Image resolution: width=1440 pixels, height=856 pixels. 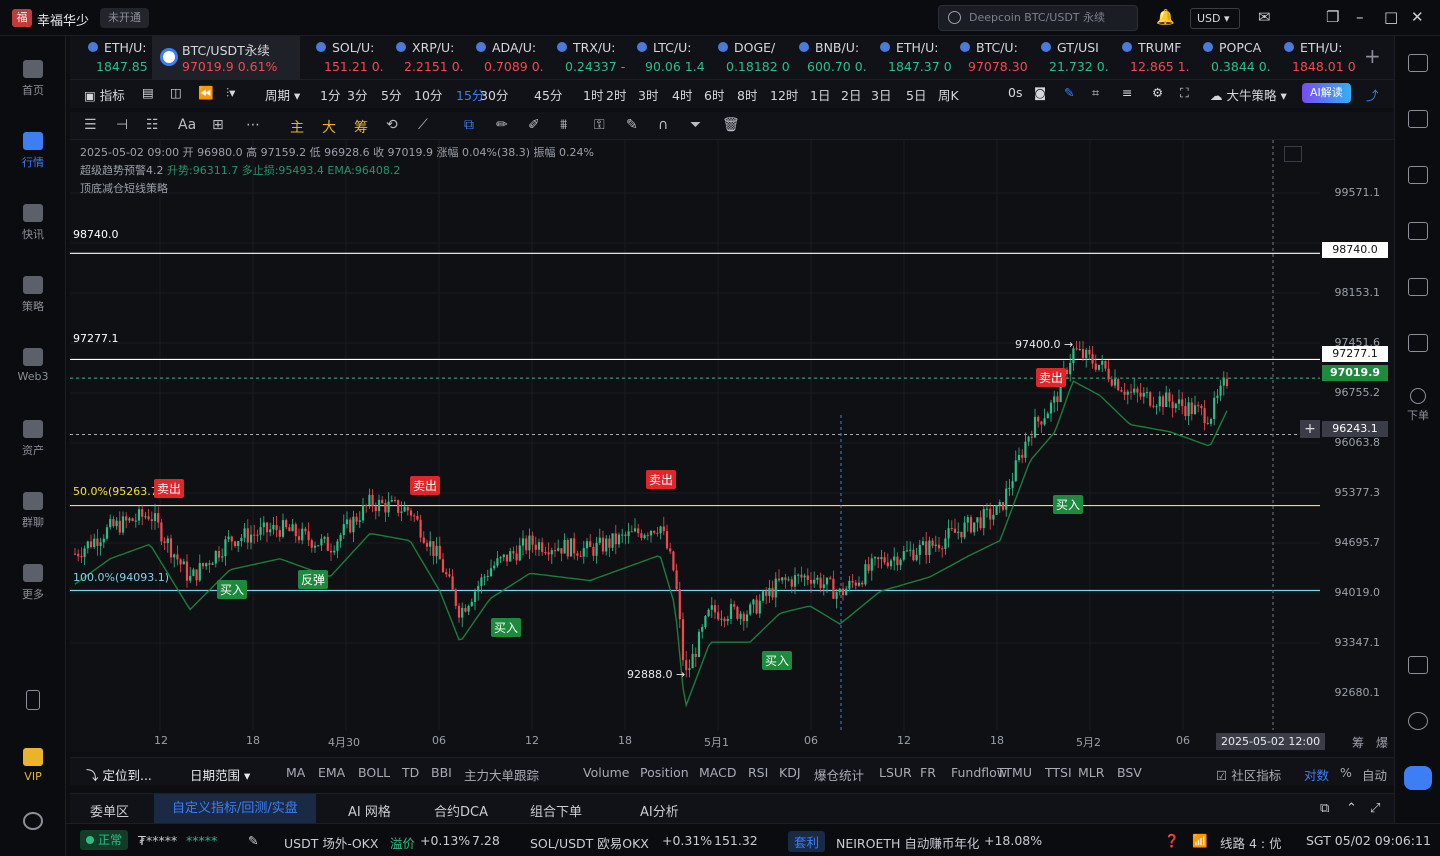 I want to click on ticker-tab: ETH/U: 1847.37 0, so click(x=919, y=58).